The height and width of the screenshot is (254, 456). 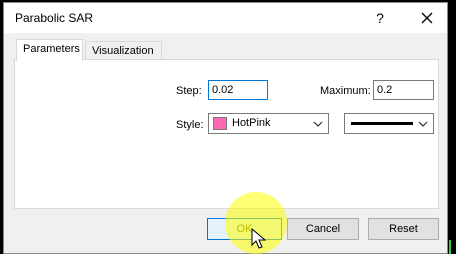 I want to click on help-button: ?, so click(x=380, y=18).